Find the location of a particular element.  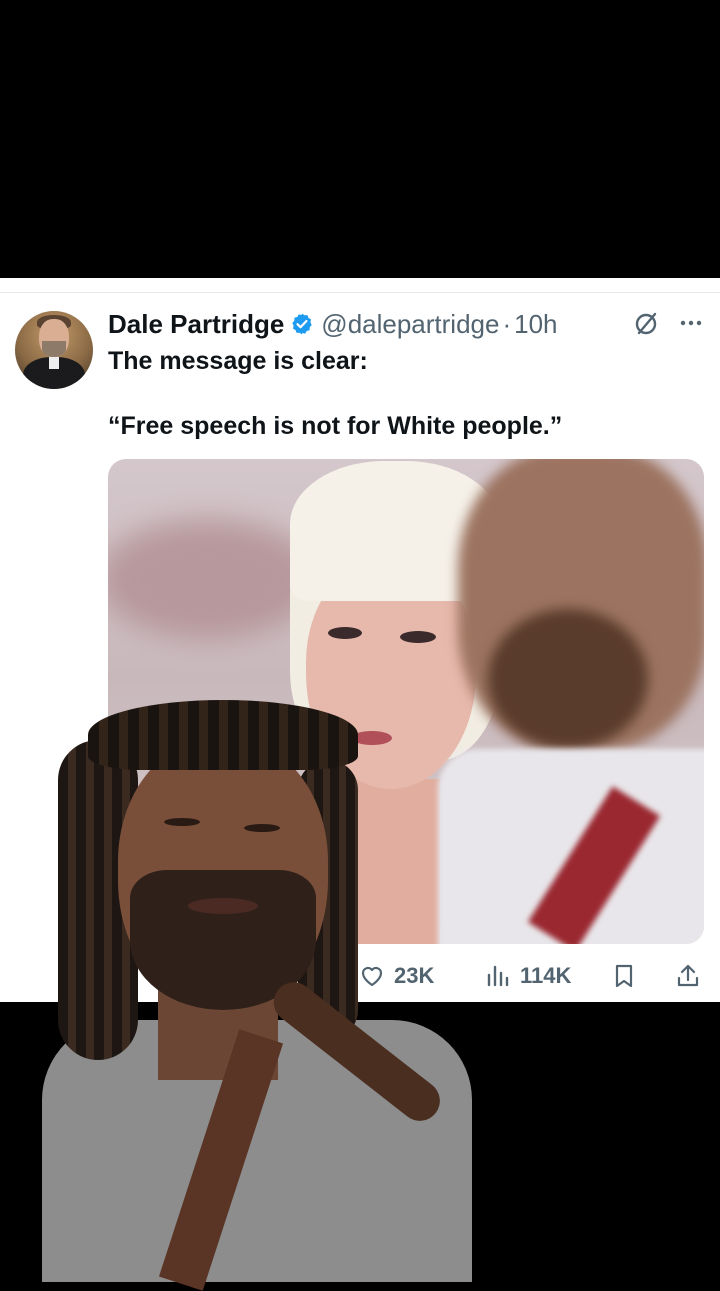

tweet-text-line2: “Free speech is not for White people.” is located at coordinates (335, 426).